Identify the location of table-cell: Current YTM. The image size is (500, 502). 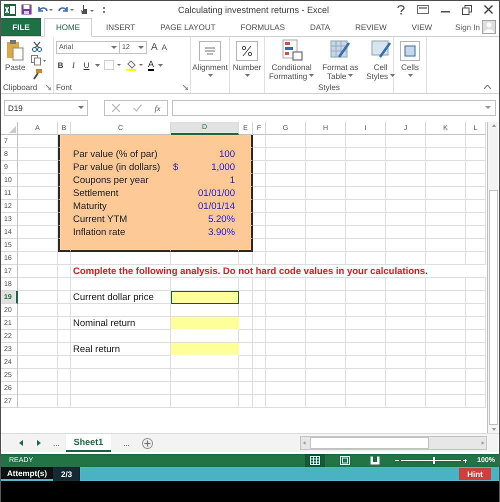
(121, 219).